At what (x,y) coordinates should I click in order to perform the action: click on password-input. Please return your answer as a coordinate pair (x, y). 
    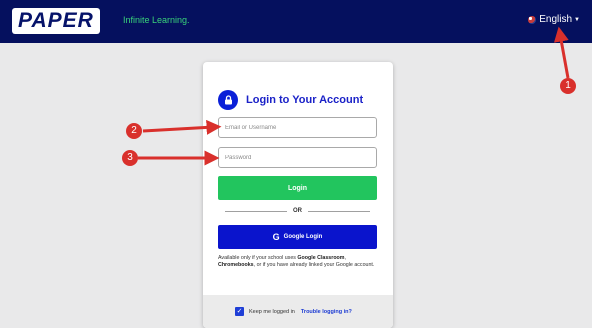
    Looking at the image, I should click on (297, 157).